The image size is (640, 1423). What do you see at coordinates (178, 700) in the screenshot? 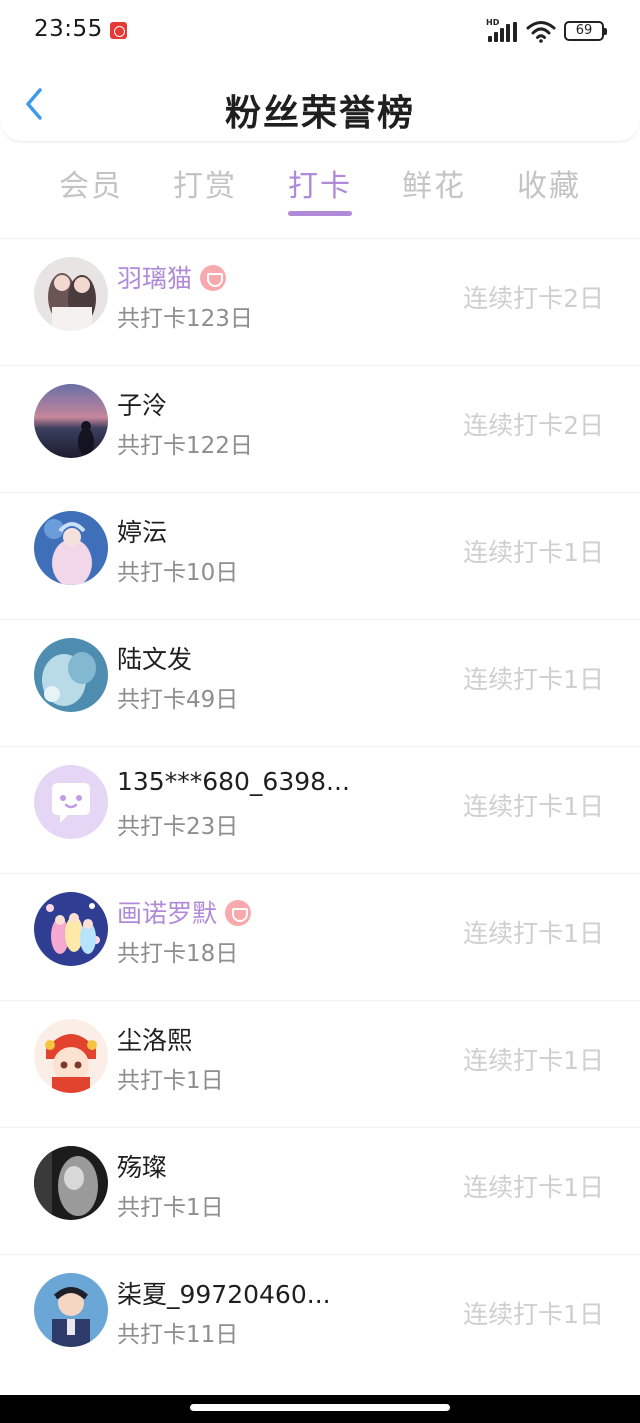
I see `total-checkin: 共打卡49日` at bounding box center [178, 700].